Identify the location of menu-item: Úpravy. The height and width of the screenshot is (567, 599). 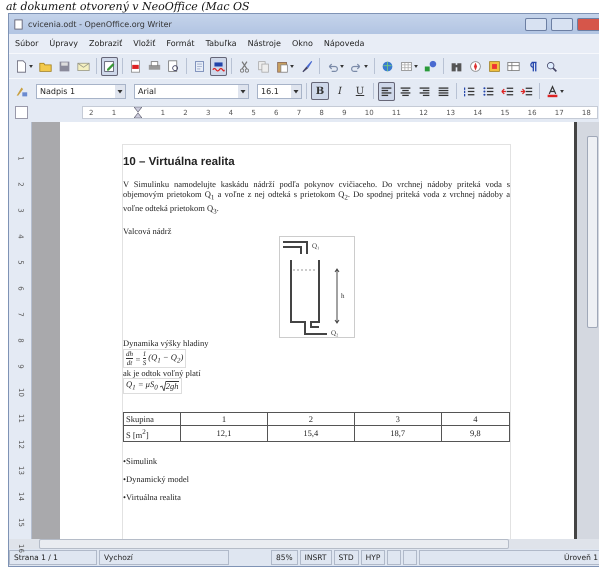
(63, 43).